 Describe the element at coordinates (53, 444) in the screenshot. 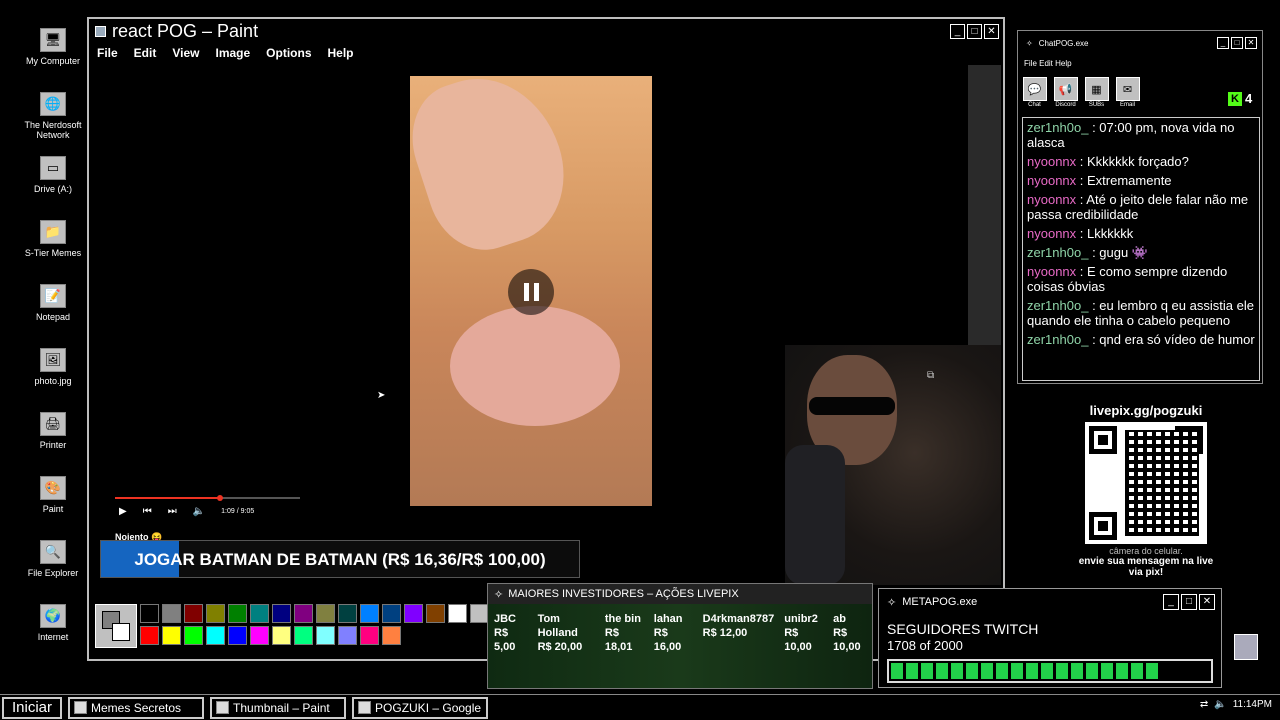

I see `desktop-icon: 🖨 Printer` at that location.